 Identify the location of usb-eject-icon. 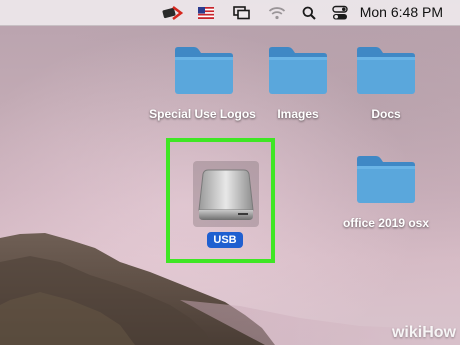
(172, 12).